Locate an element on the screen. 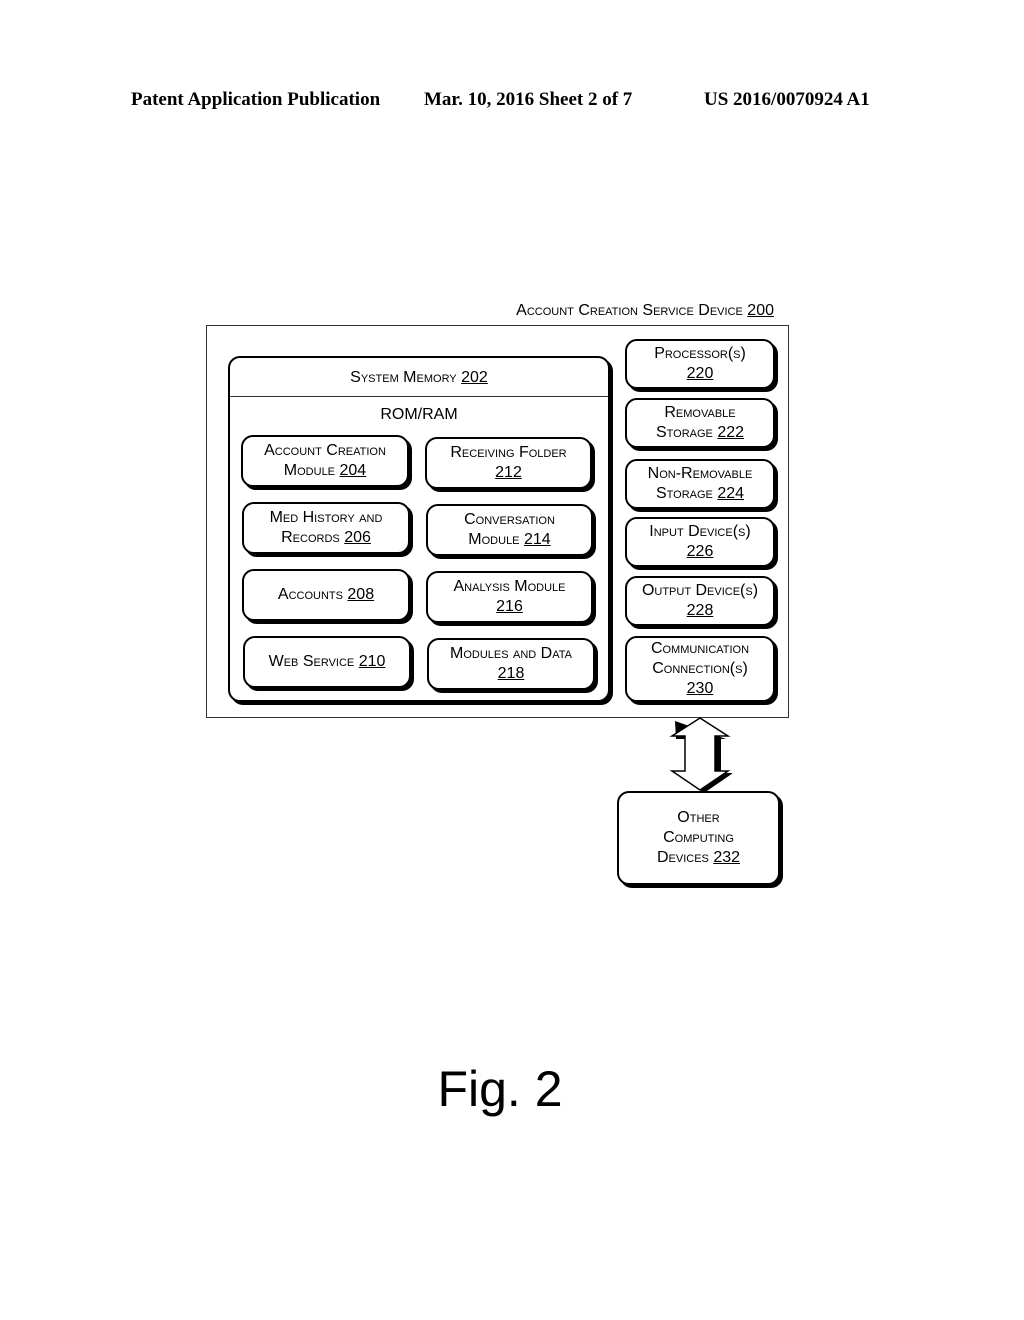  component-text: Non-Removable is located at coordinates (700, 473).